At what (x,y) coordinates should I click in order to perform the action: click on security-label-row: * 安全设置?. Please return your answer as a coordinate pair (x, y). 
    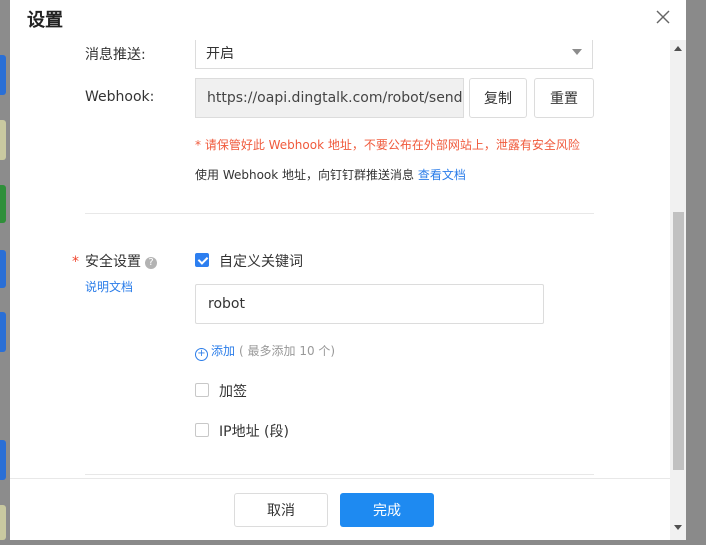
    Looking at the image, I should click on (114, 261).